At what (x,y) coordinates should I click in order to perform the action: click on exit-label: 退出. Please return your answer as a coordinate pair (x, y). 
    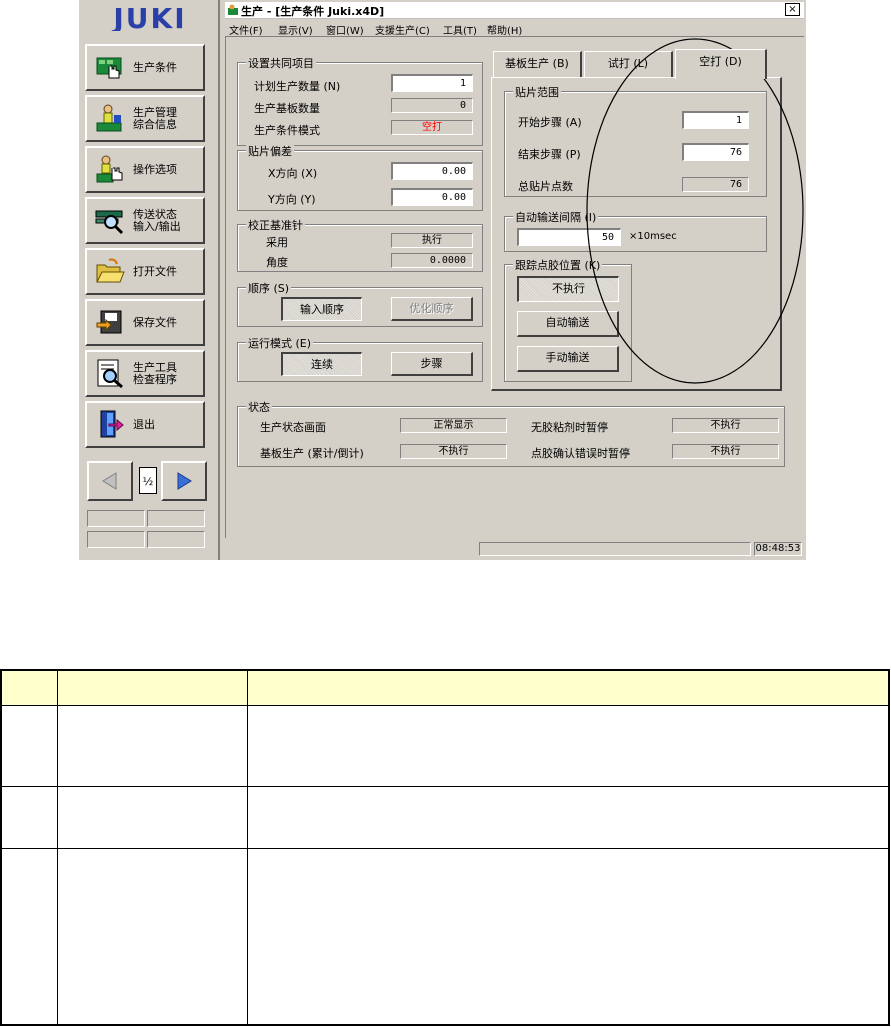
    Looking at the image, I should click on (144, 424).